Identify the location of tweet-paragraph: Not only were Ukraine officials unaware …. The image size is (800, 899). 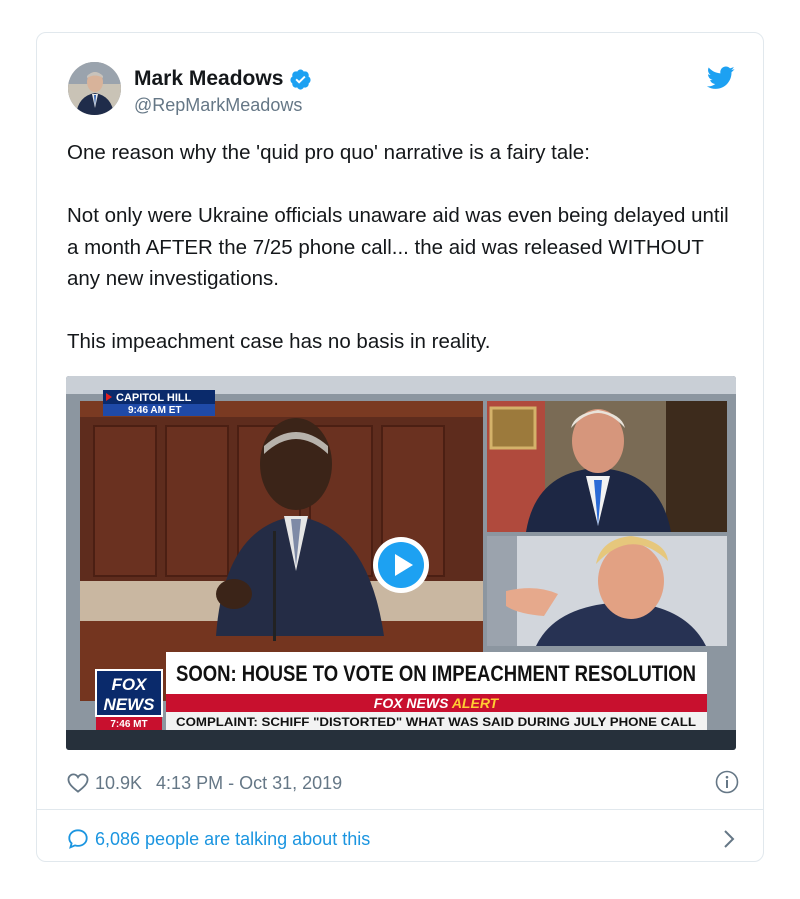
(398, 247).